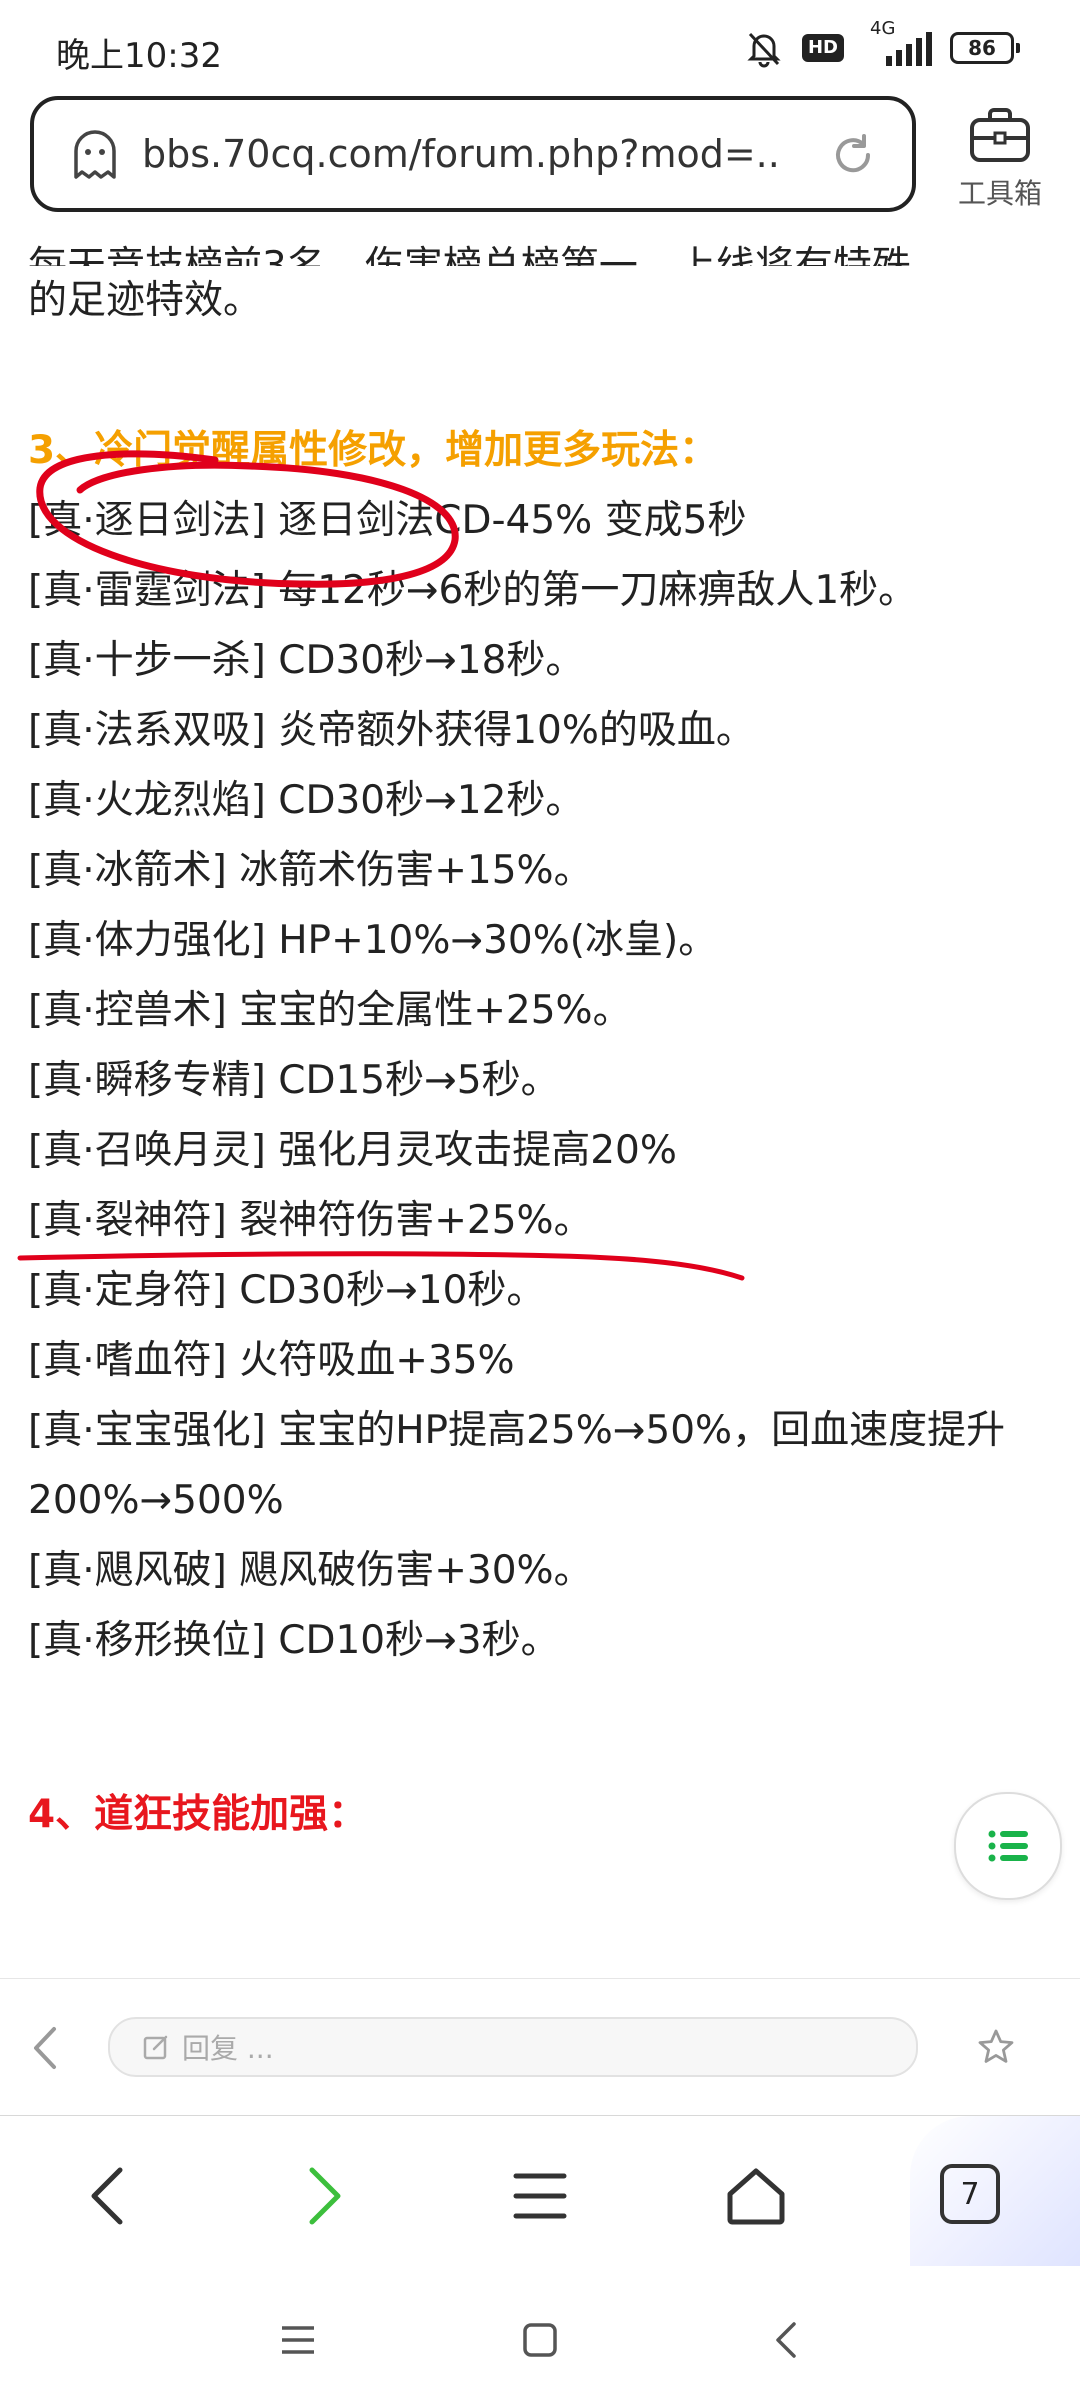  I want to click on nav-back-button, so click(108, 2196).